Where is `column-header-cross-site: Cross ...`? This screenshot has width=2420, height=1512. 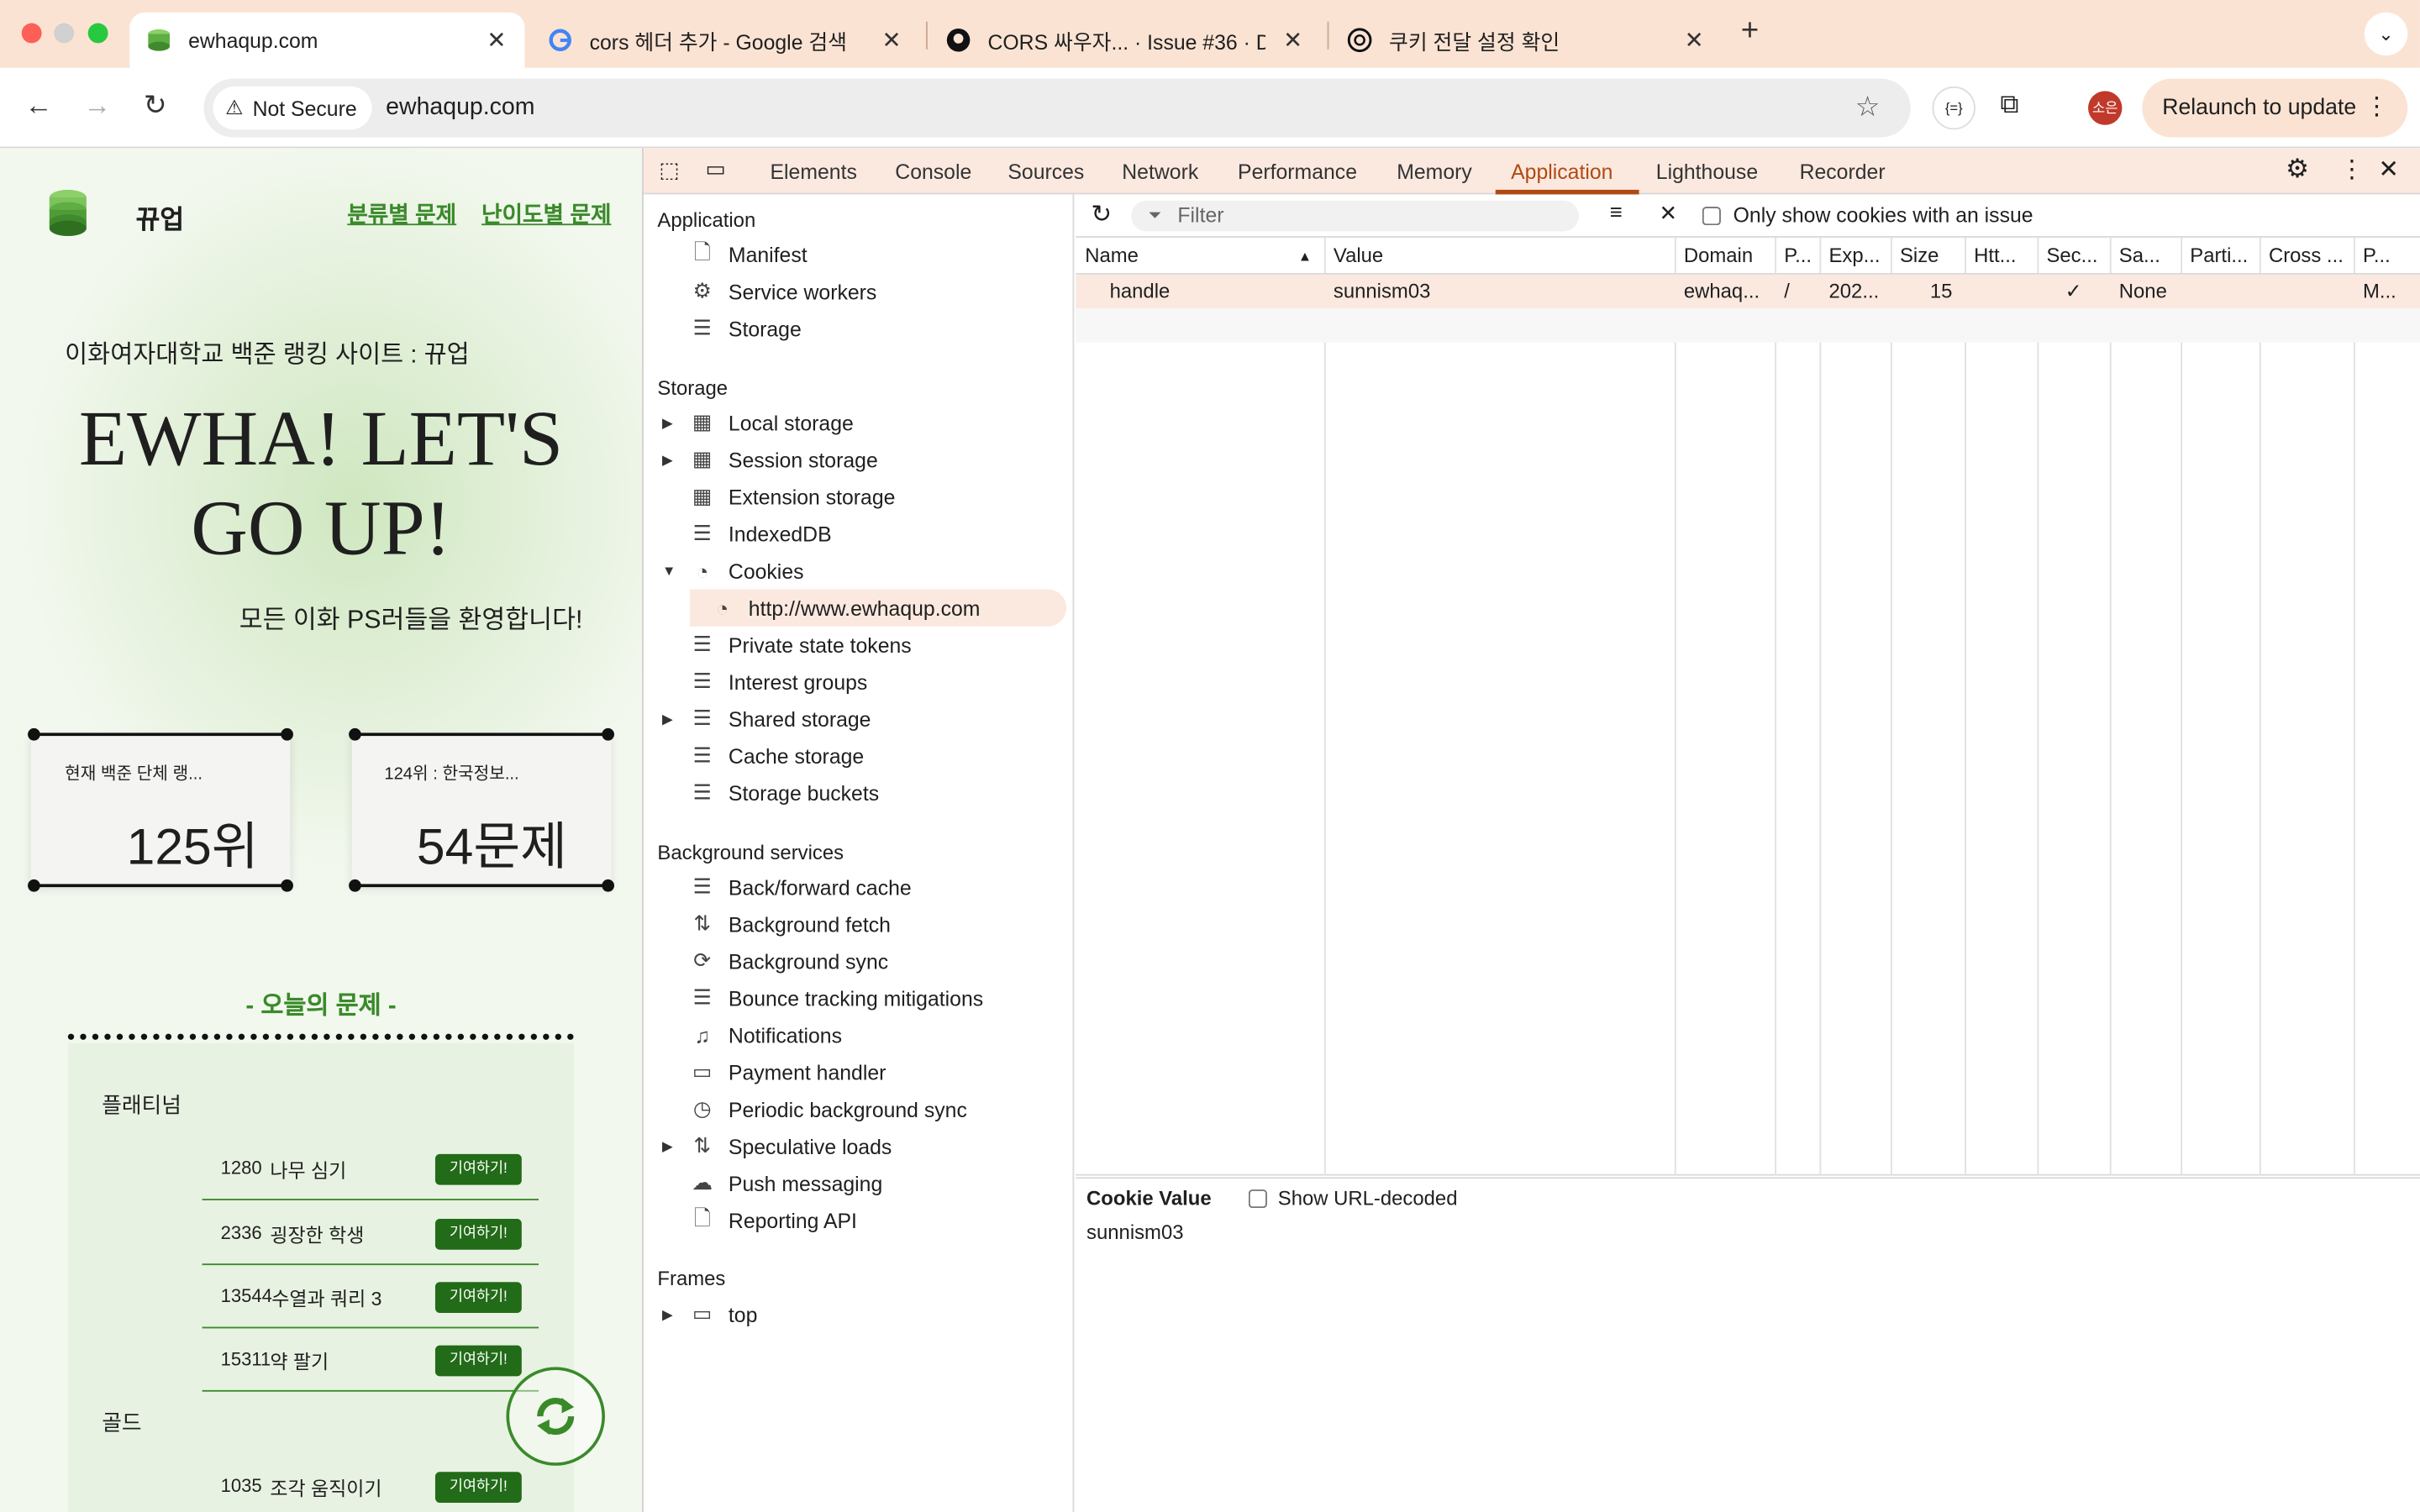 column-header-cross-site: Cross ... is located at coordinates (2306, 256).